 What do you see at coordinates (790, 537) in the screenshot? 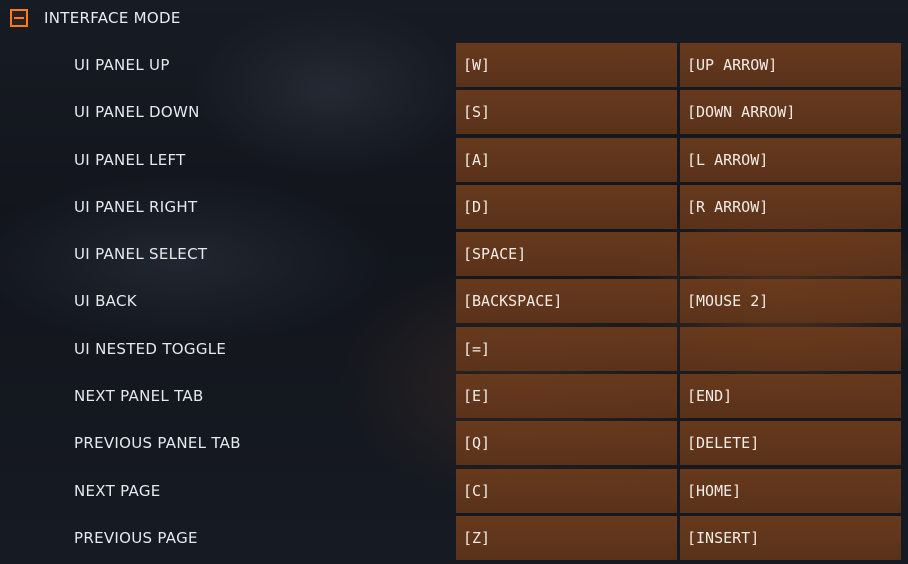
I see `secondary-binding-slot: [INSERT]` at bounding box center [790, 537].